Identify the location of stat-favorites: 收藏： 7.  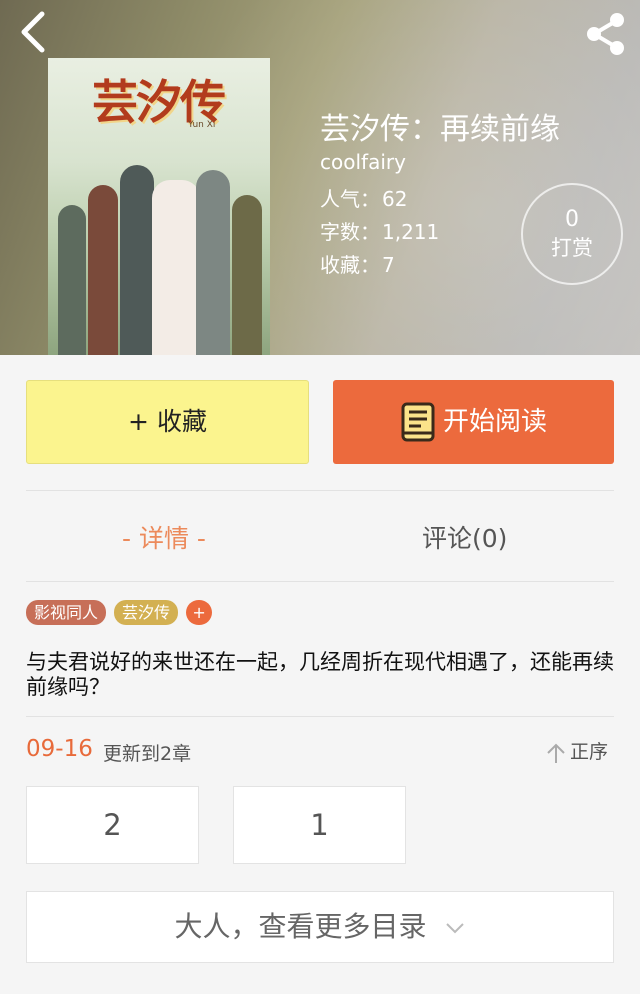
(357, 263).